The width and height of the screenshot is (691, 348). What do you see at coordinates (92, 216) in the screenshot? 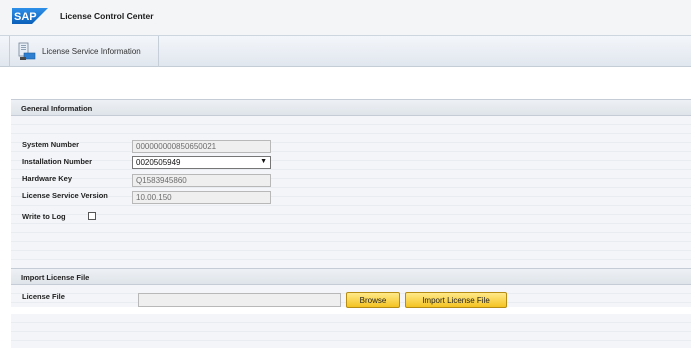
I see `write-to-log-checkbox` at bounding box center [92, 216].